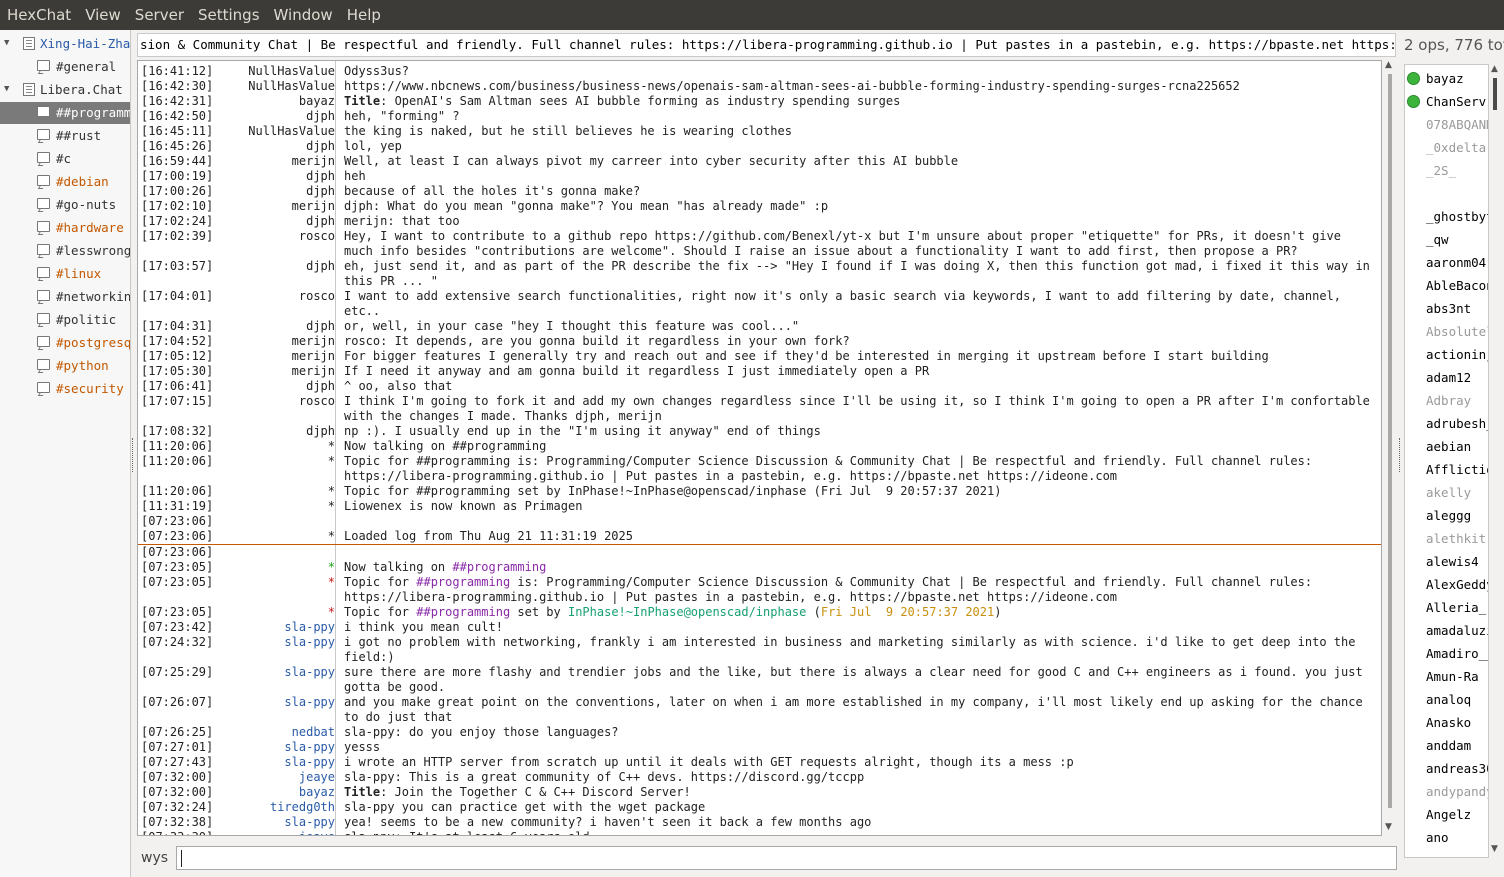 The width and height of the screenshot is (1504, 877). Describe the element at coordinates (1446, 446) in the screenshot. I see `user-entry: aebian` at that location.